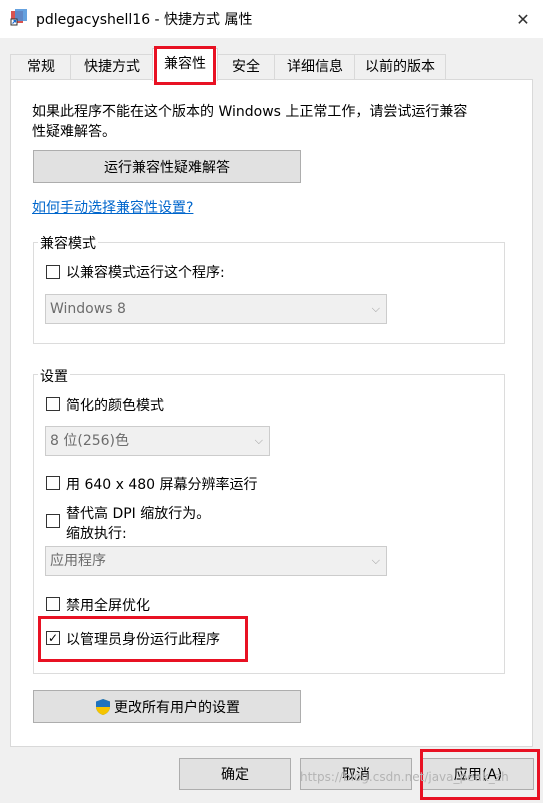 Image resolution: width=543 pixels, height=803 pixels. What do you see at coordinates (157, 441) in the screenshot?
I see `color-mode-select: 8 位(256)色 ⌵` at bounding box center [157, 441].